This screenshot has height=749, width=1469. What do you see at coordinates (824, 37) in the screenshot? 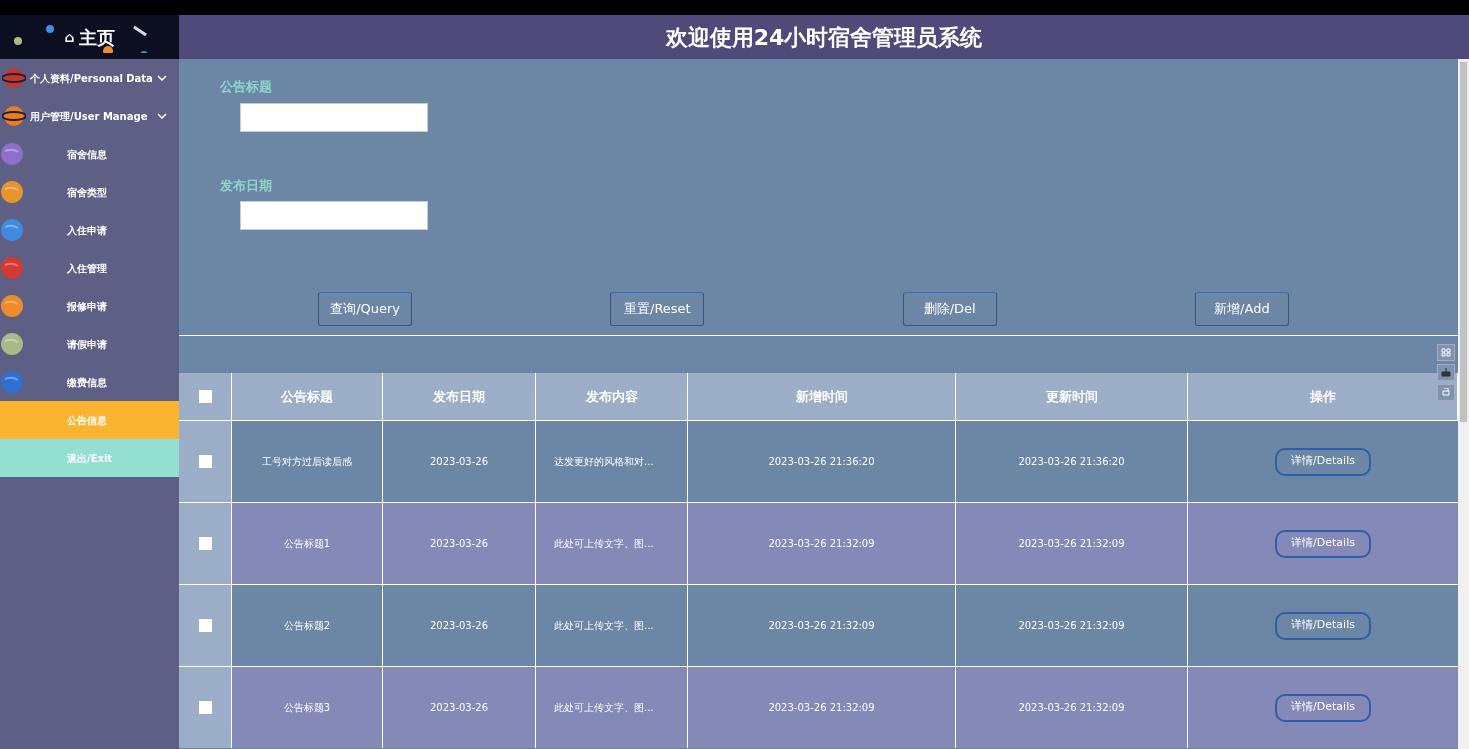
I see `page-title: 欢迎使用24小时宿舍管理员系统` at bounding box center [824, 37].